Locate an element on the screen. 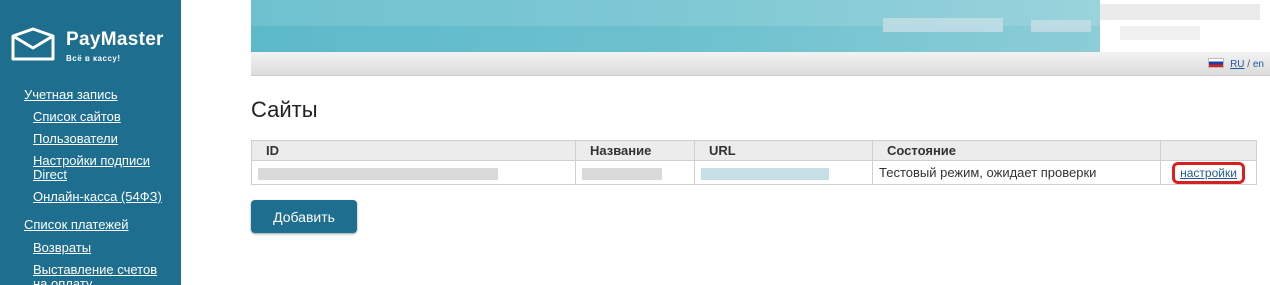 The height and width of the screenshot is (285, 1270). site-name-cell is located at coordinates (635, 172).